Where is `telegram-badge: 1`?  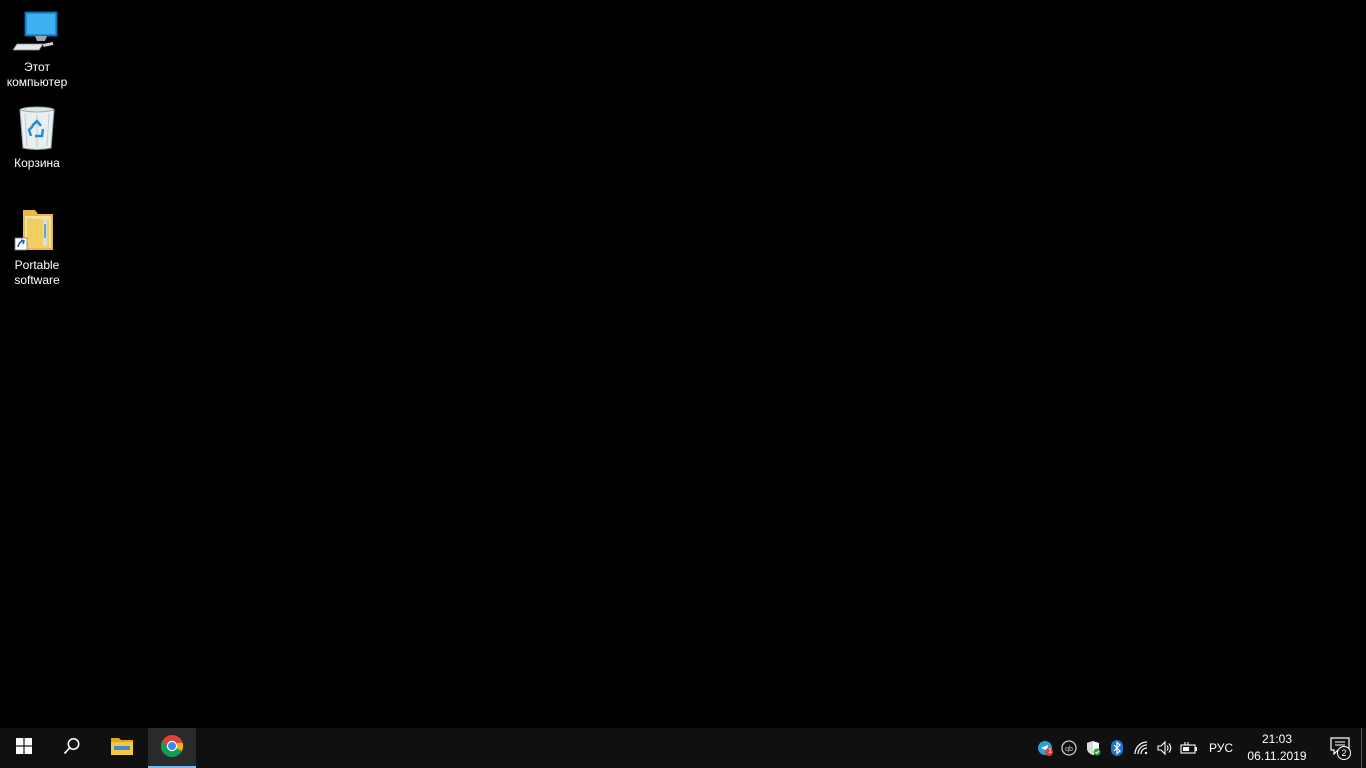 telegram-badge: 1 is located at coordinates (1050, 751).